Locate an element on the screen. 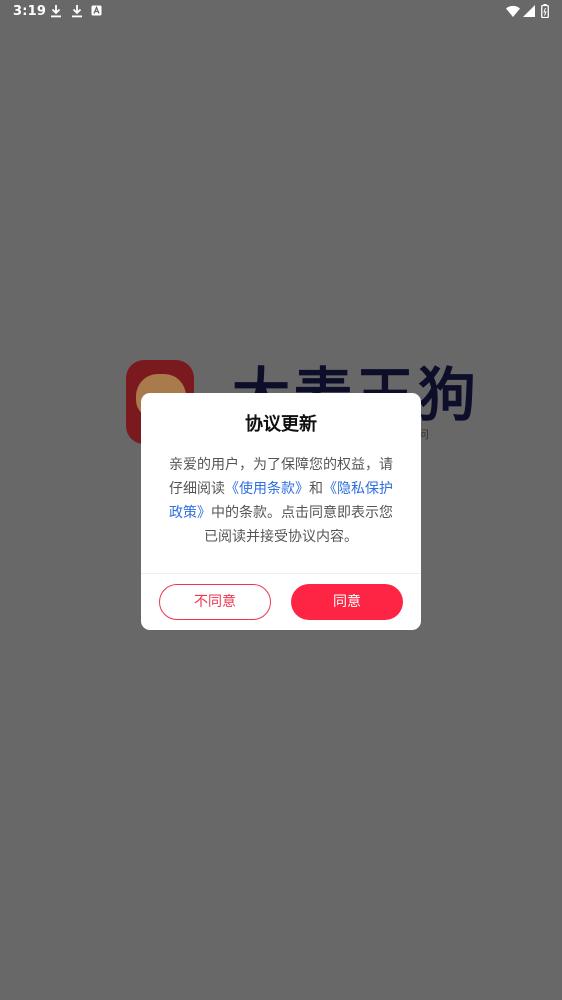  body-suffix: 中的条款。点击同意即表示您已阅读并接受协议内容。 is located at coordinates (298, 525).